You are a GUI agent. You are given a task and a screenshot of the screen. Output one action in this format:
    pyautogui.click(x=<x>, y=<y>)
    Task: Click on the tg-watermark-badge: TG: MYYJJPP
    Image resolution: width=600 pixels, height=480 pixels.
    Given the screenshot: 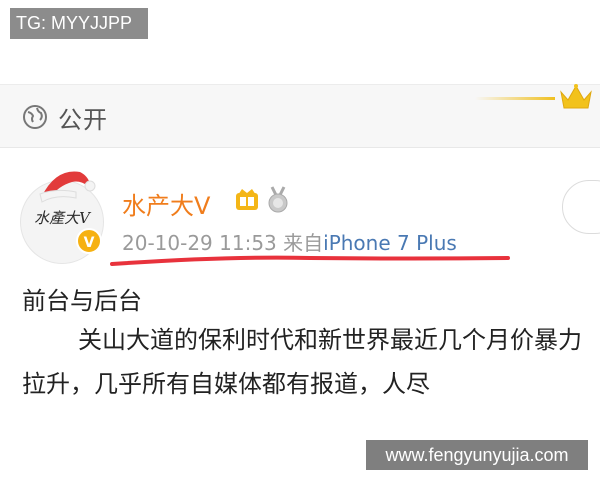 What is the action you would take?
    pyautogui.click(x=79, y=23)
    